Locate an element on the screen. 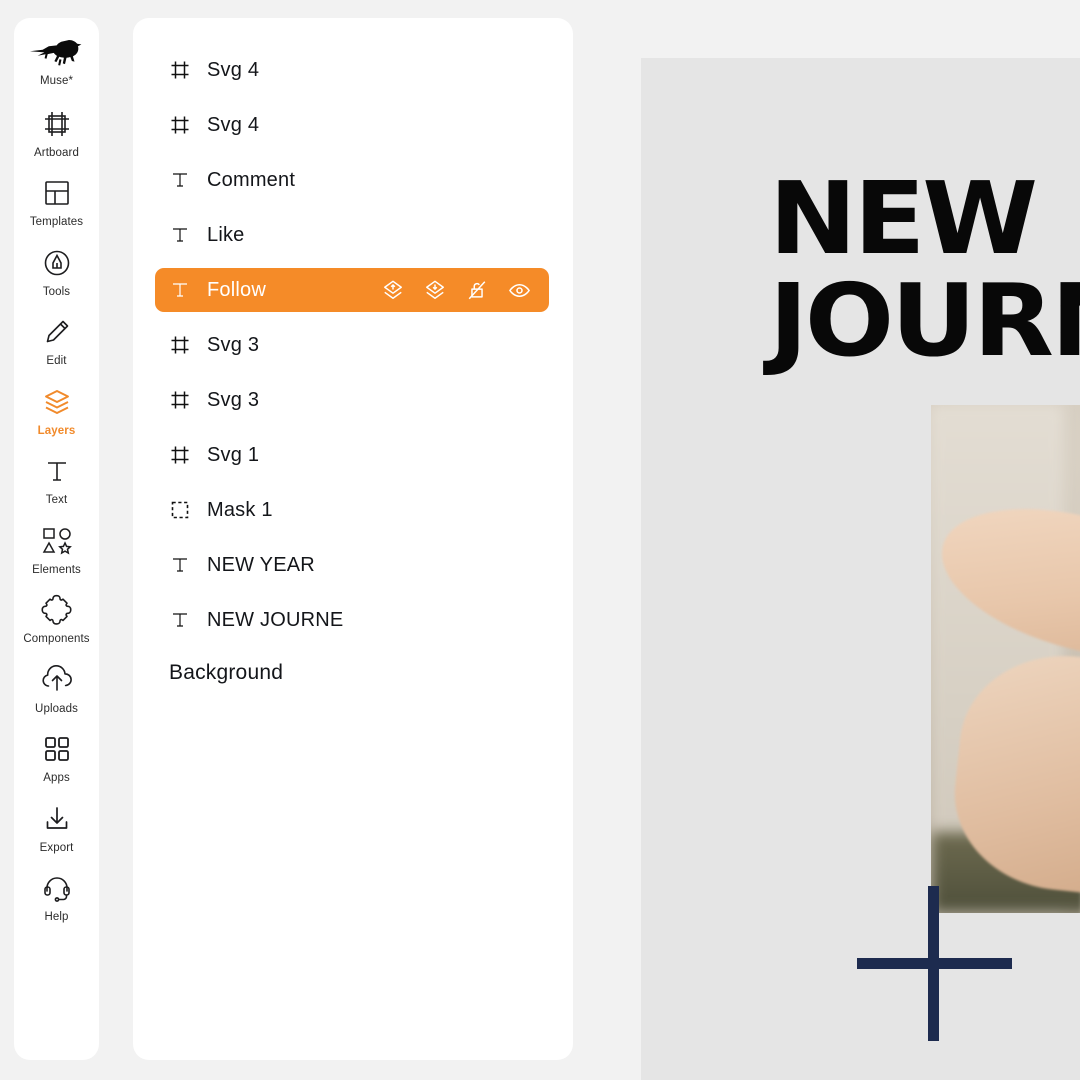  sidebar-item-uploads: Uploads is located at coordinates (56, 689).